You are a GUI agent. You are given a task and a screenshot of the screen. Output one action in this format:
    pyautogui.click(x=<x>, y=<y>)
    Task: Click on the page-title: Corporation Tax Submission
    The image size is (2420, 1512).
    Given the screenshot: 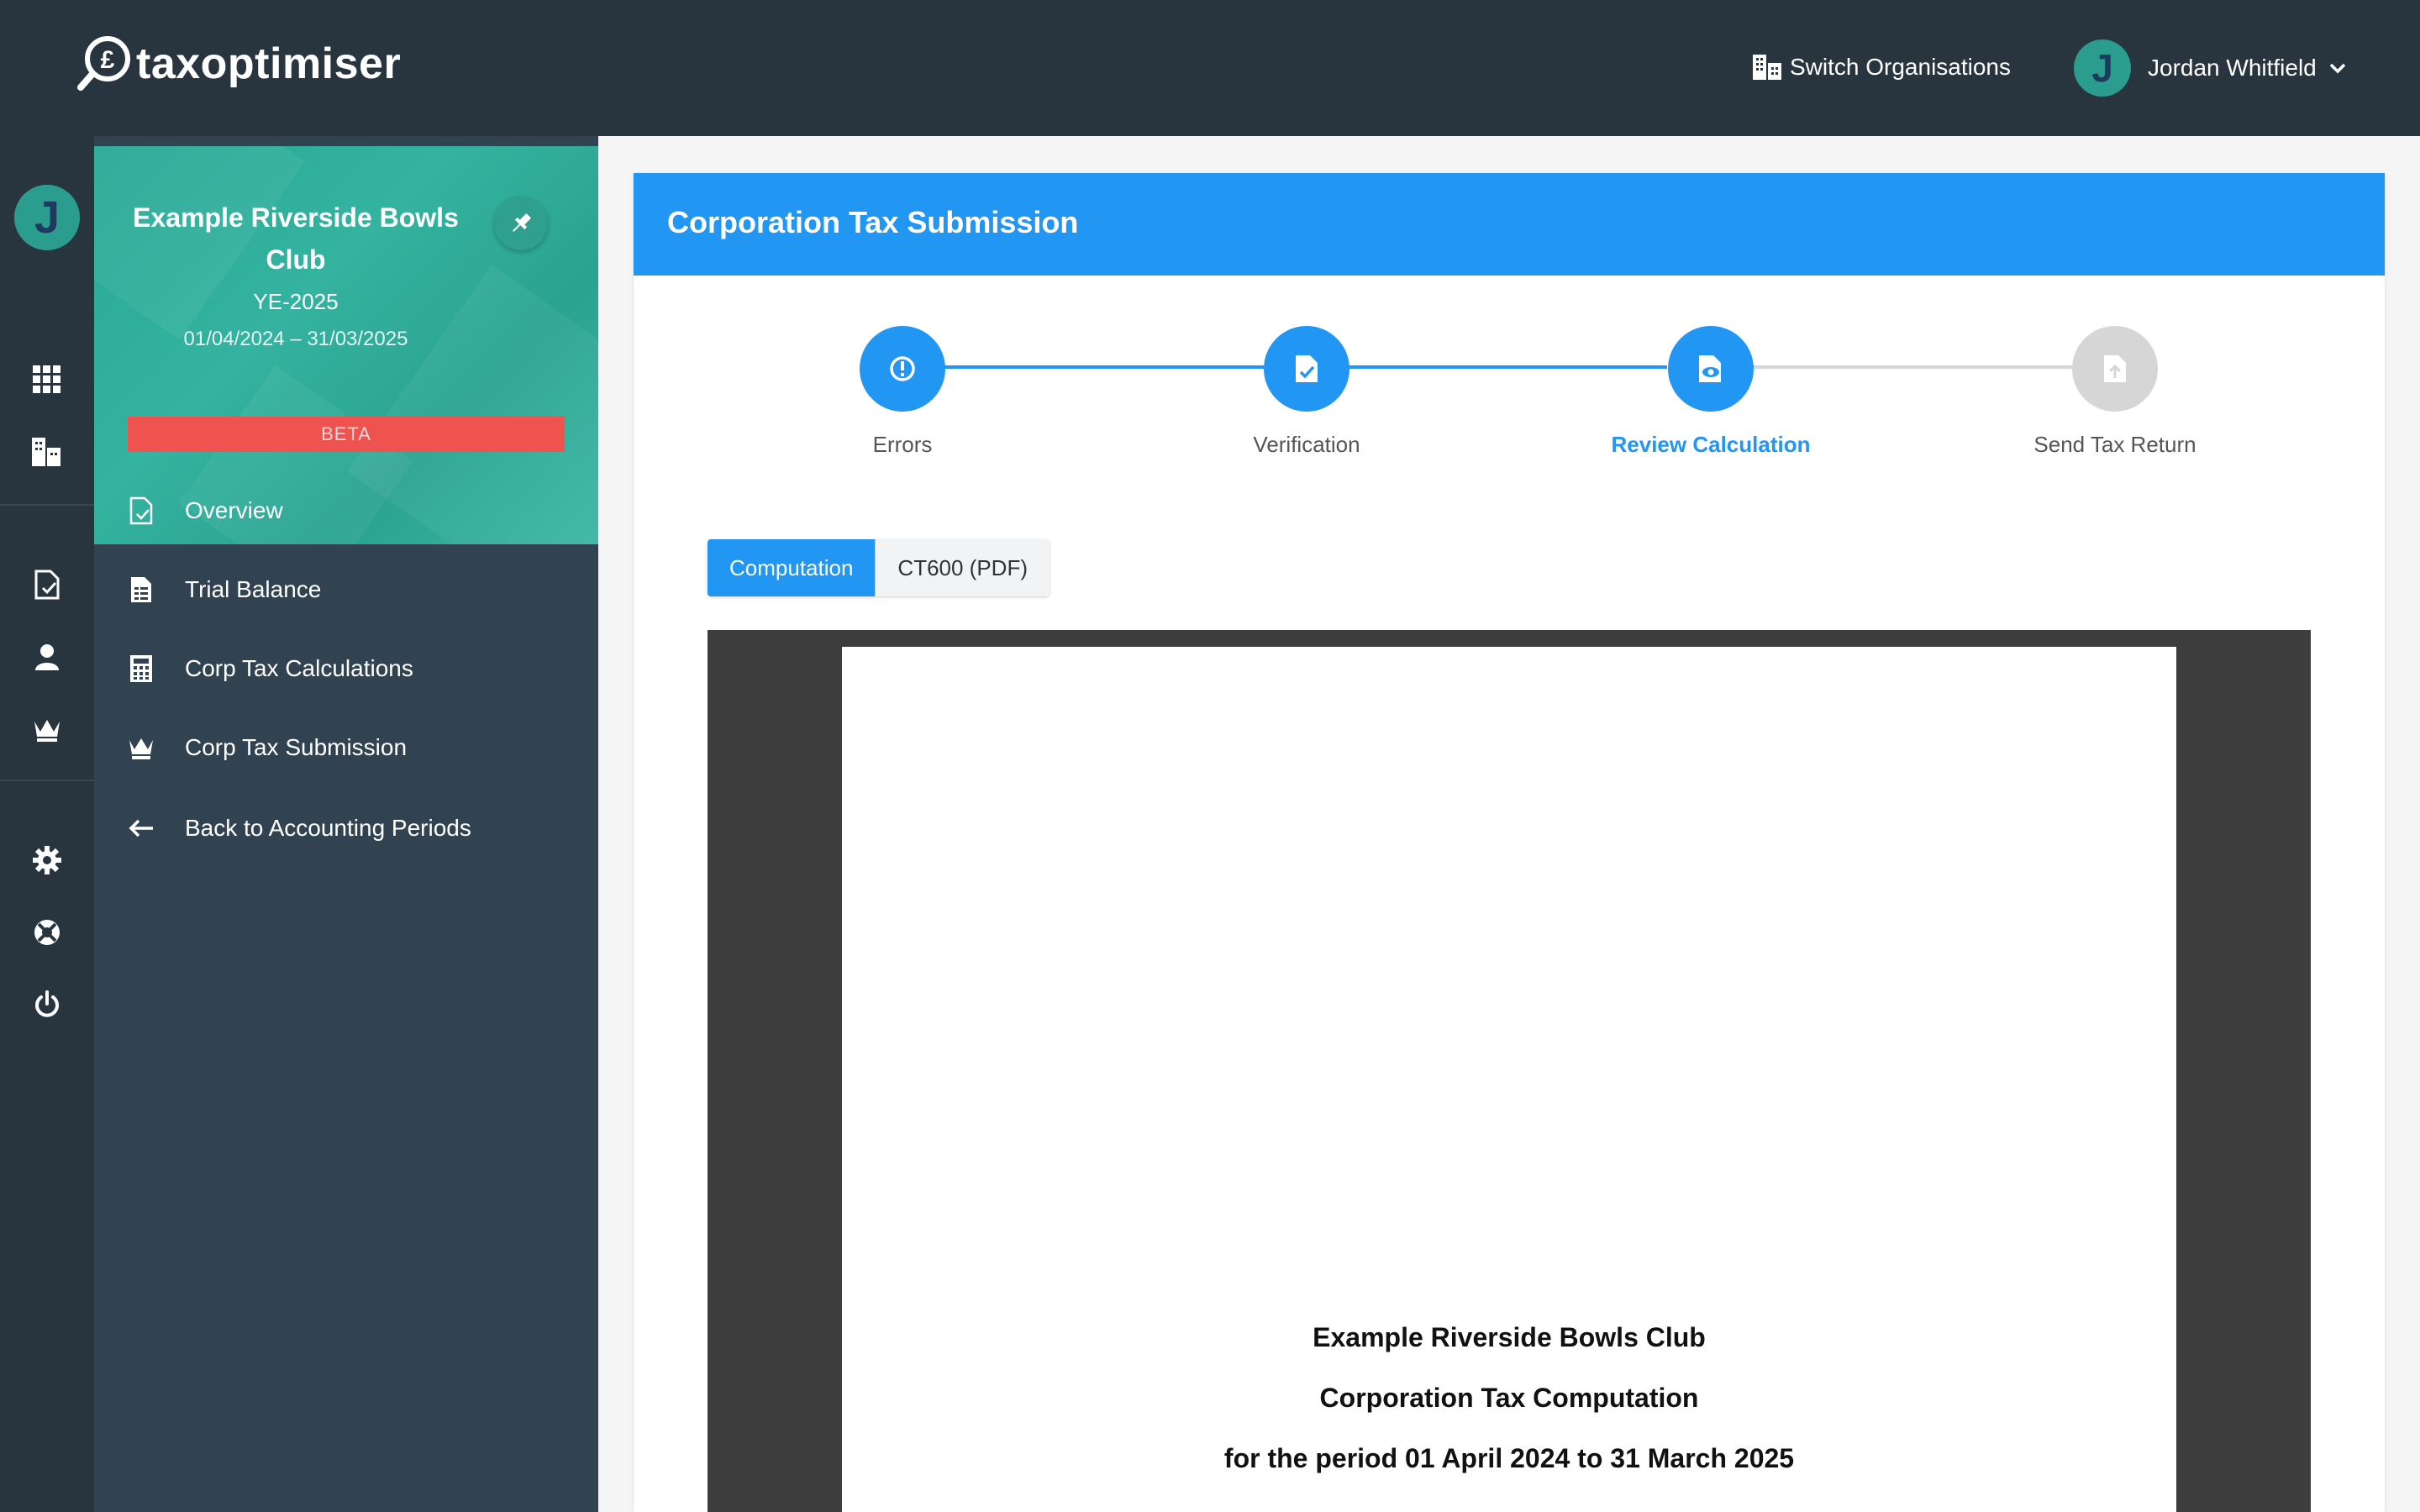 What is the action you would take?
    pyautogui.click(x=873, y=222)
    